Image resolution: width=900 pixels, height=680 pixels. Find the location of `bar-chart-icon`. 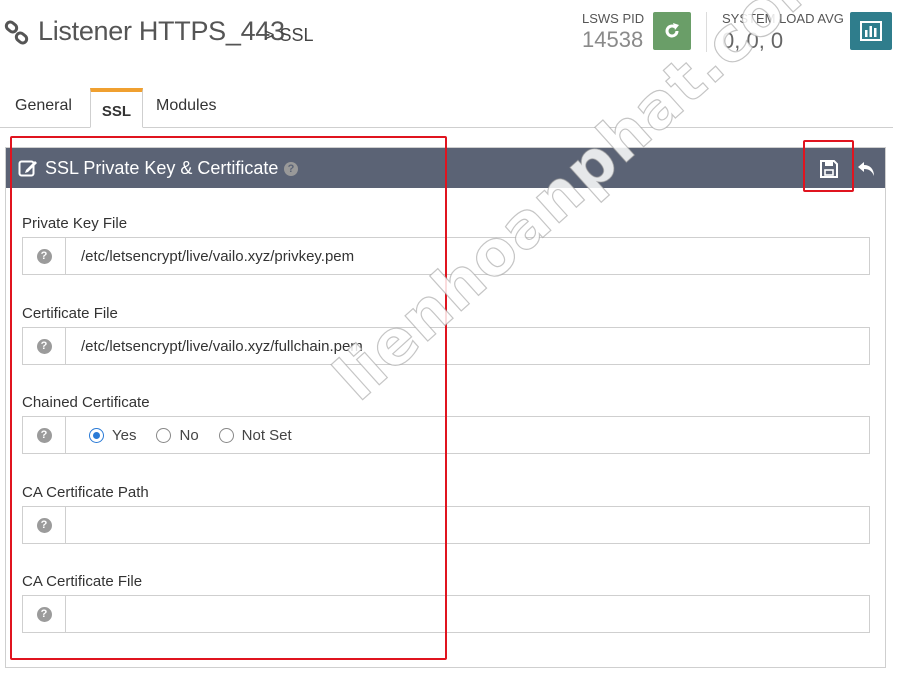

bar-chart-icon is located at coordinates (871, 31).